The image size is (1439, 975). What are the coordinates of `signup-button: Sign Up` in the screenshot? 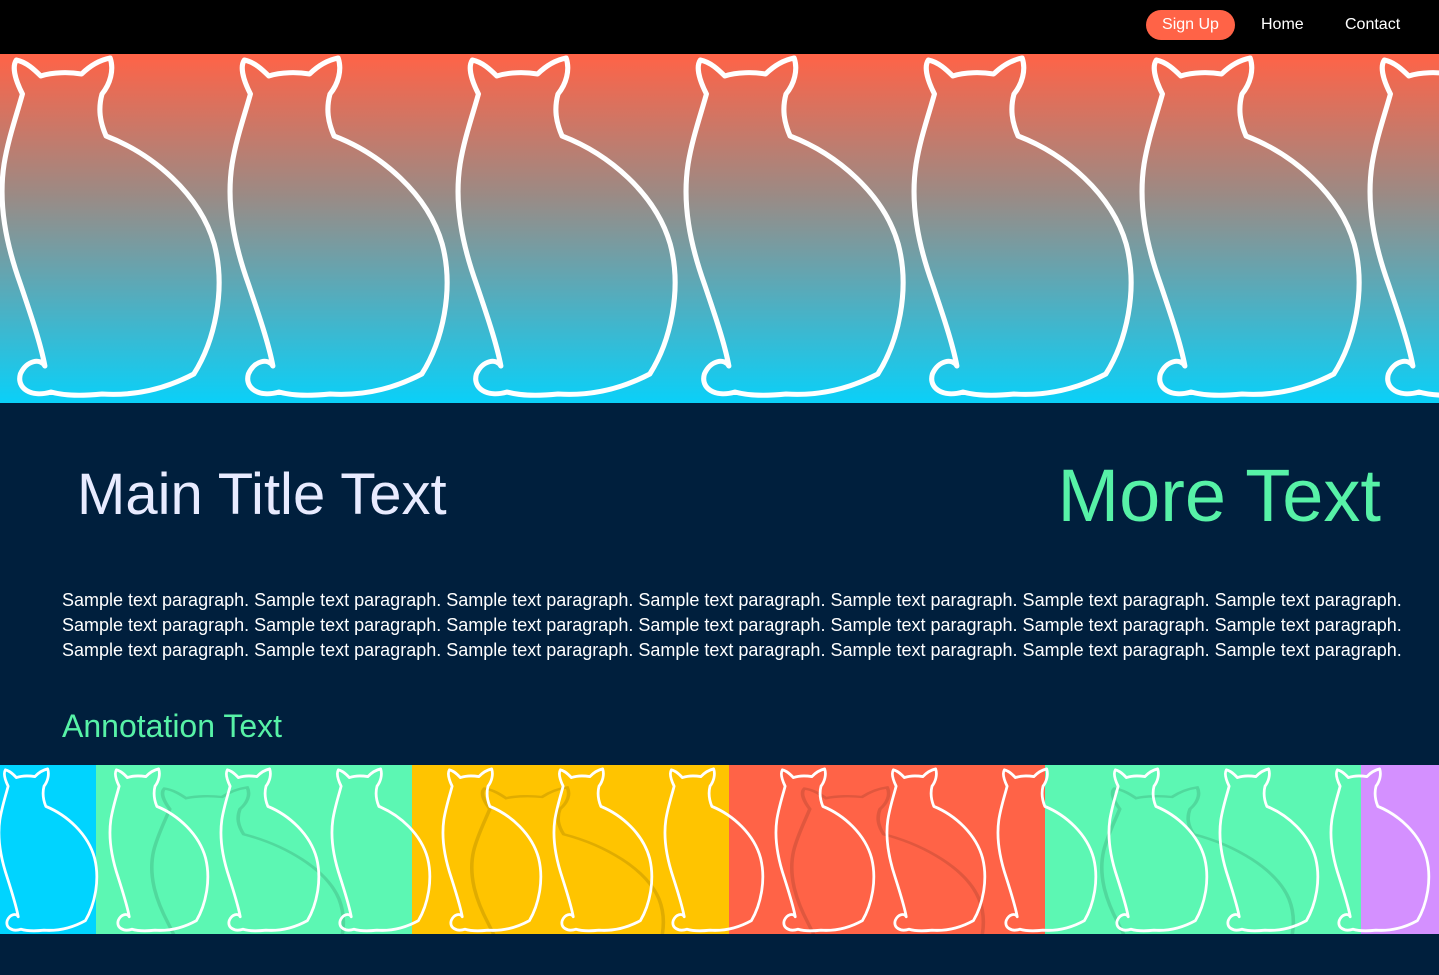 It's located at (1190, 25).